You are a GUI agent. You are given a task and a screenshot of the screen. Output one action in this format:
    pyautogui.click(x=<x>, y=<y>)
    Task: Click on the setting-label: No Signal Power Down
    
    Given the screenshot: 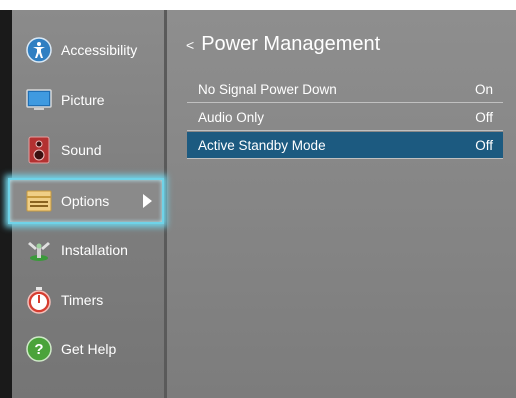 What is the action you would take?
    pyautogui.click(x=267, y=89)
    